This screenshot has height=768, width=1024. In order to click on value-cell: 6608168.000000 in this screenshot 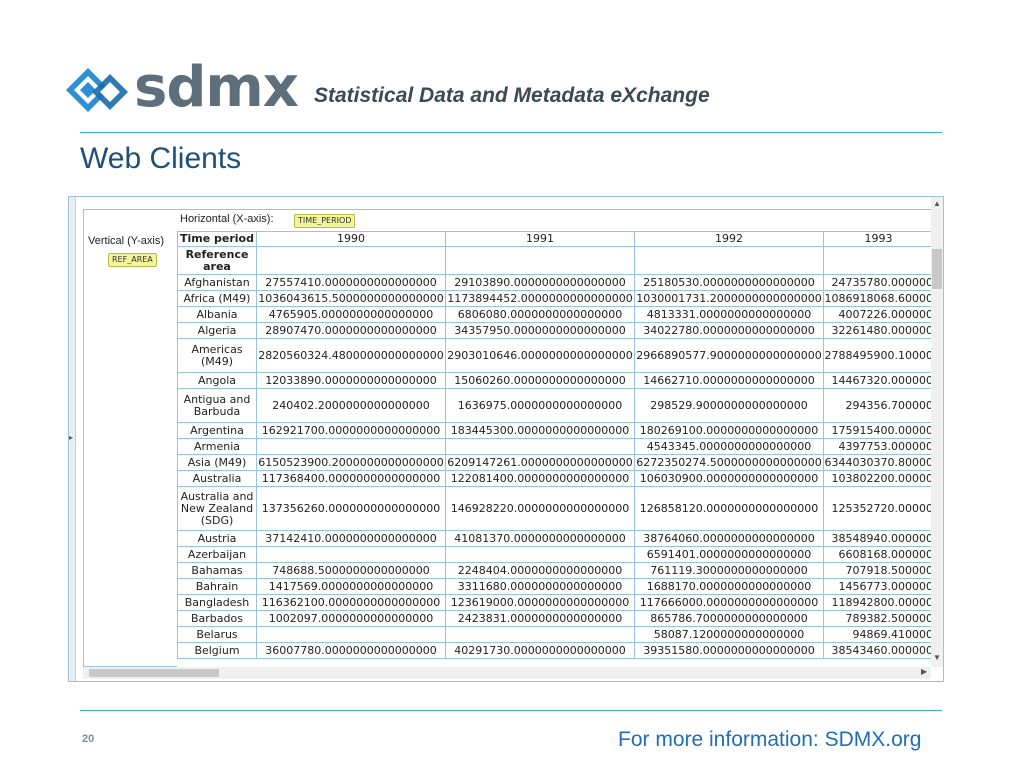, I will do `click(878, 554)`.